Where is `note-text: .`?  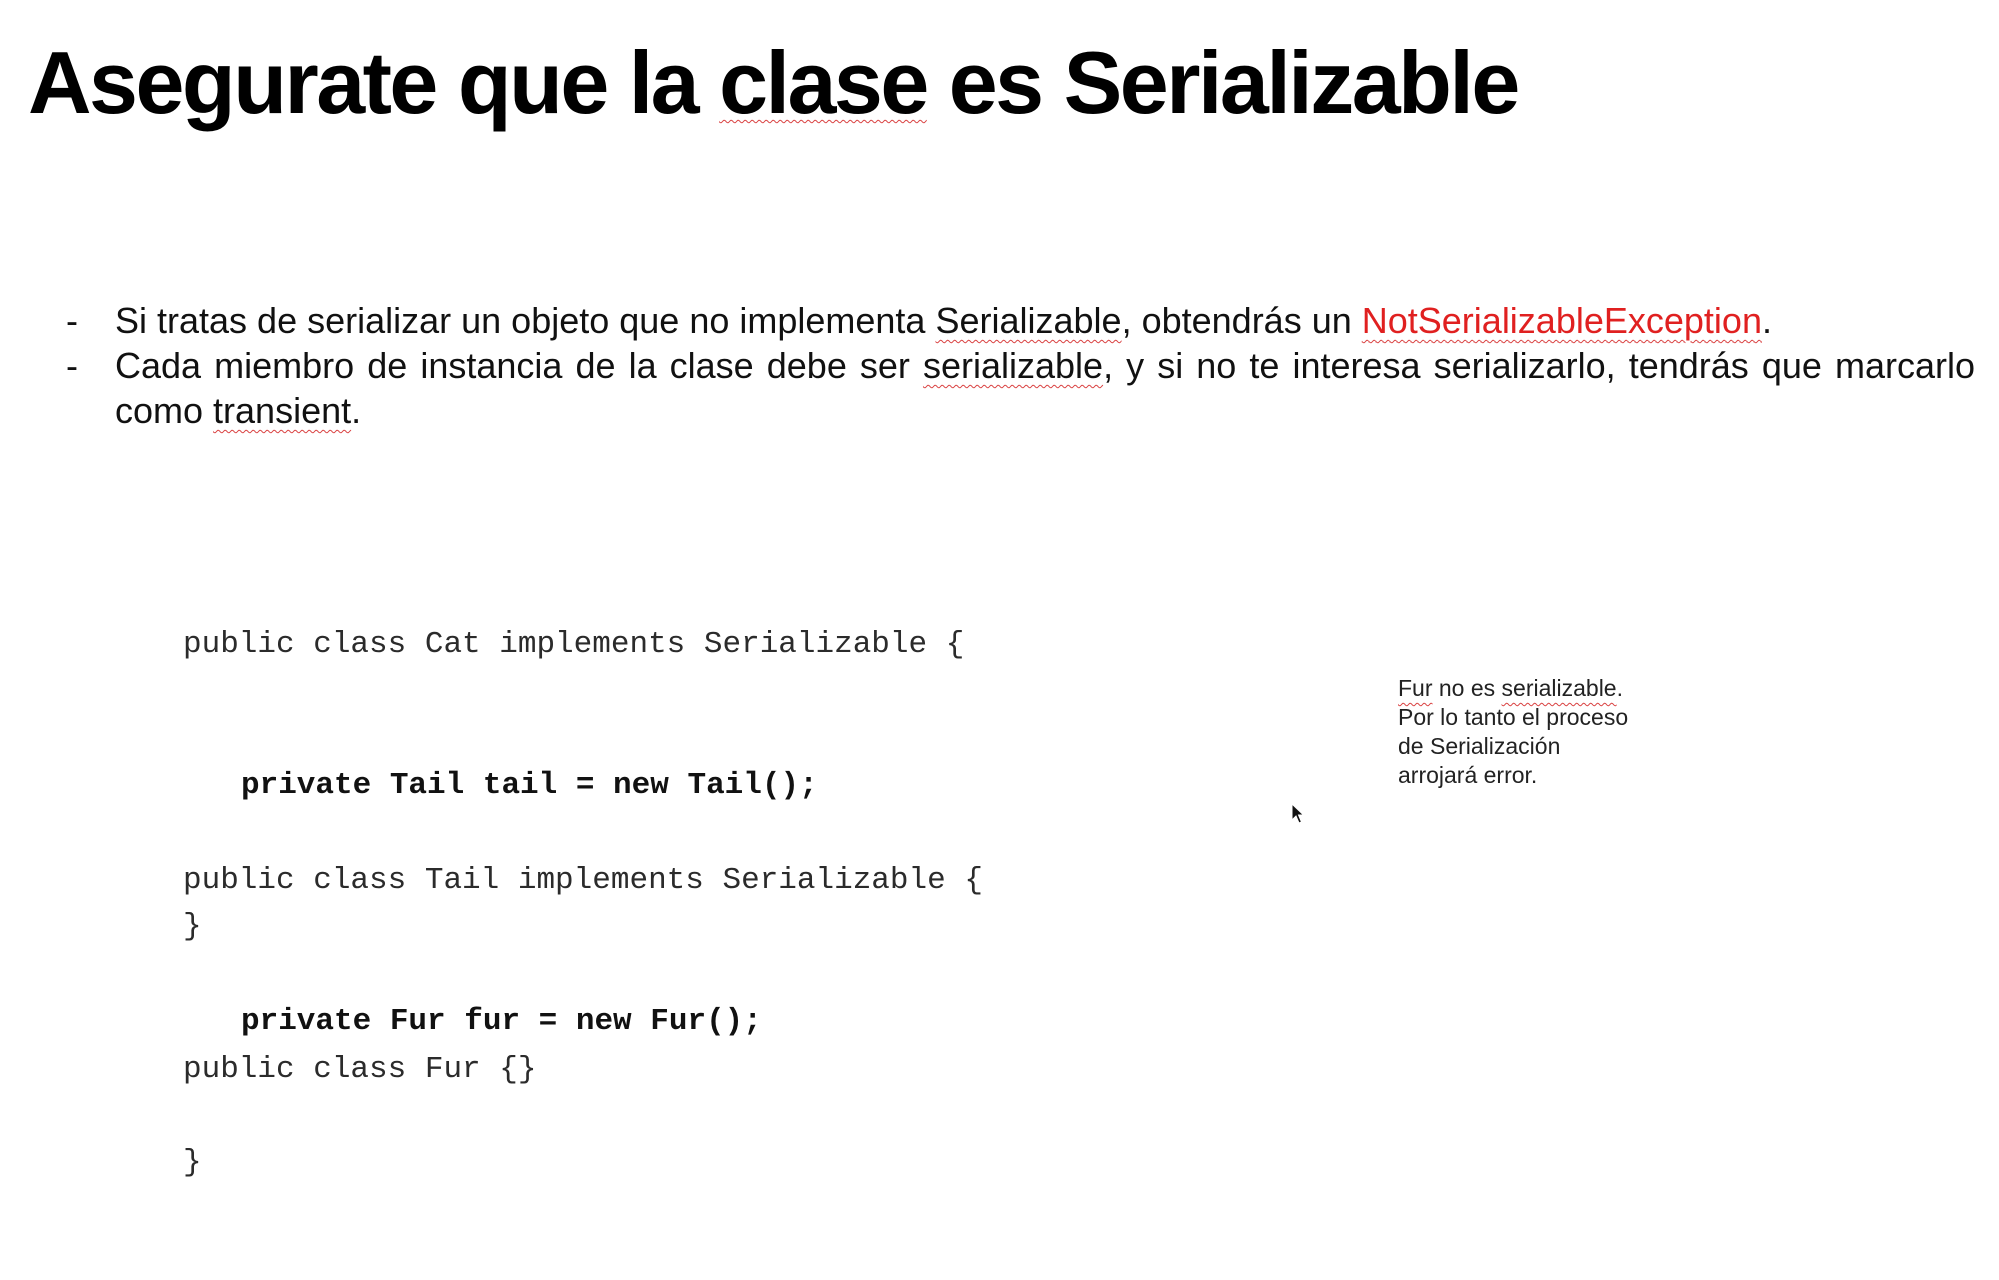 note-text: . is located at coordinates (1619, 688).